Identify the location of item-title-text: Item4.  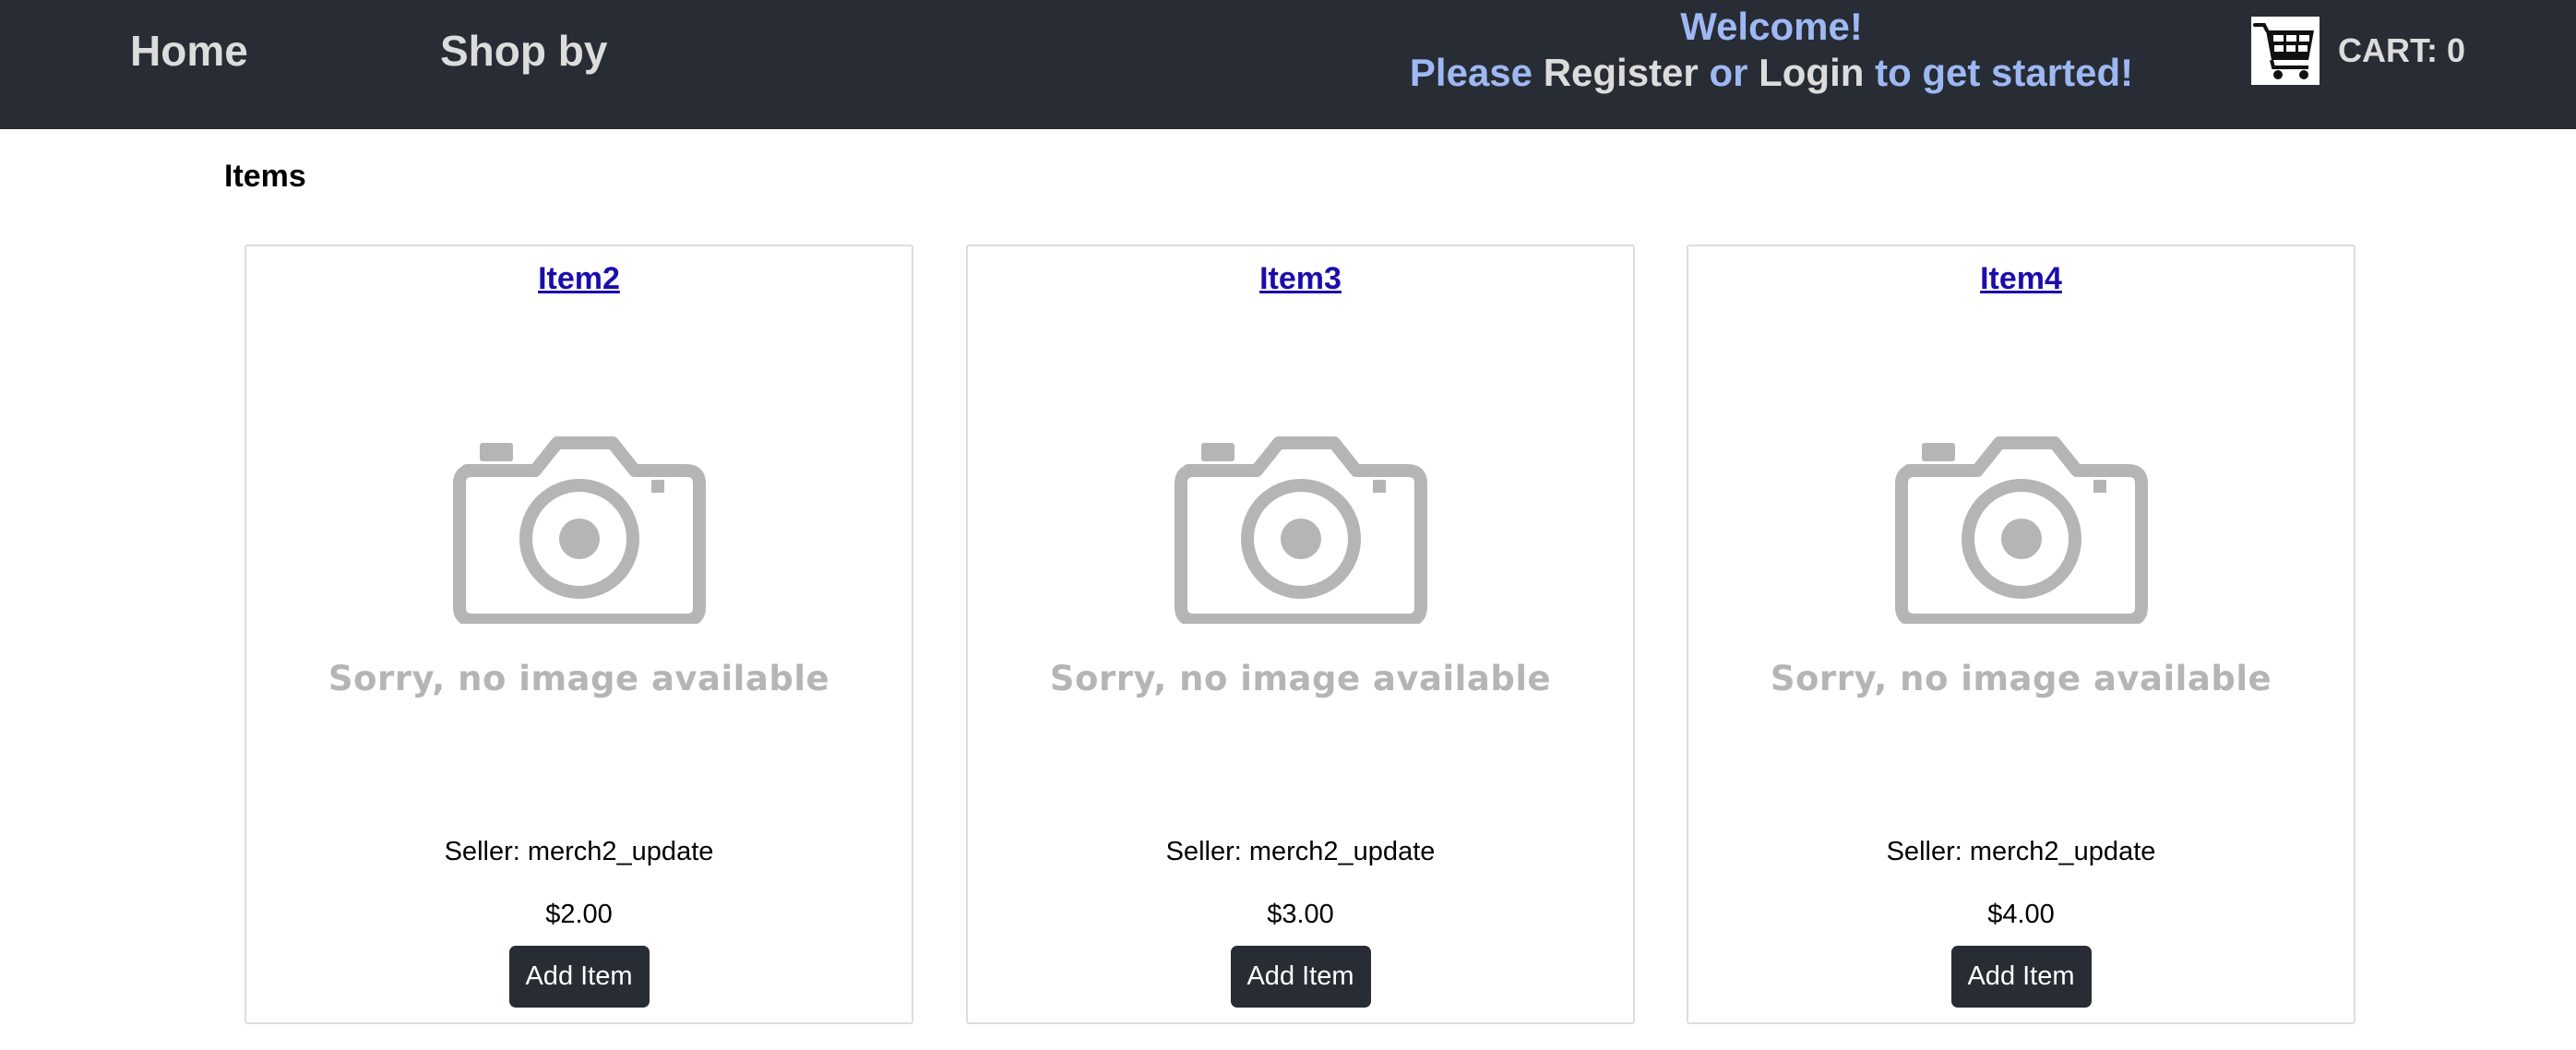
(2021, 278).